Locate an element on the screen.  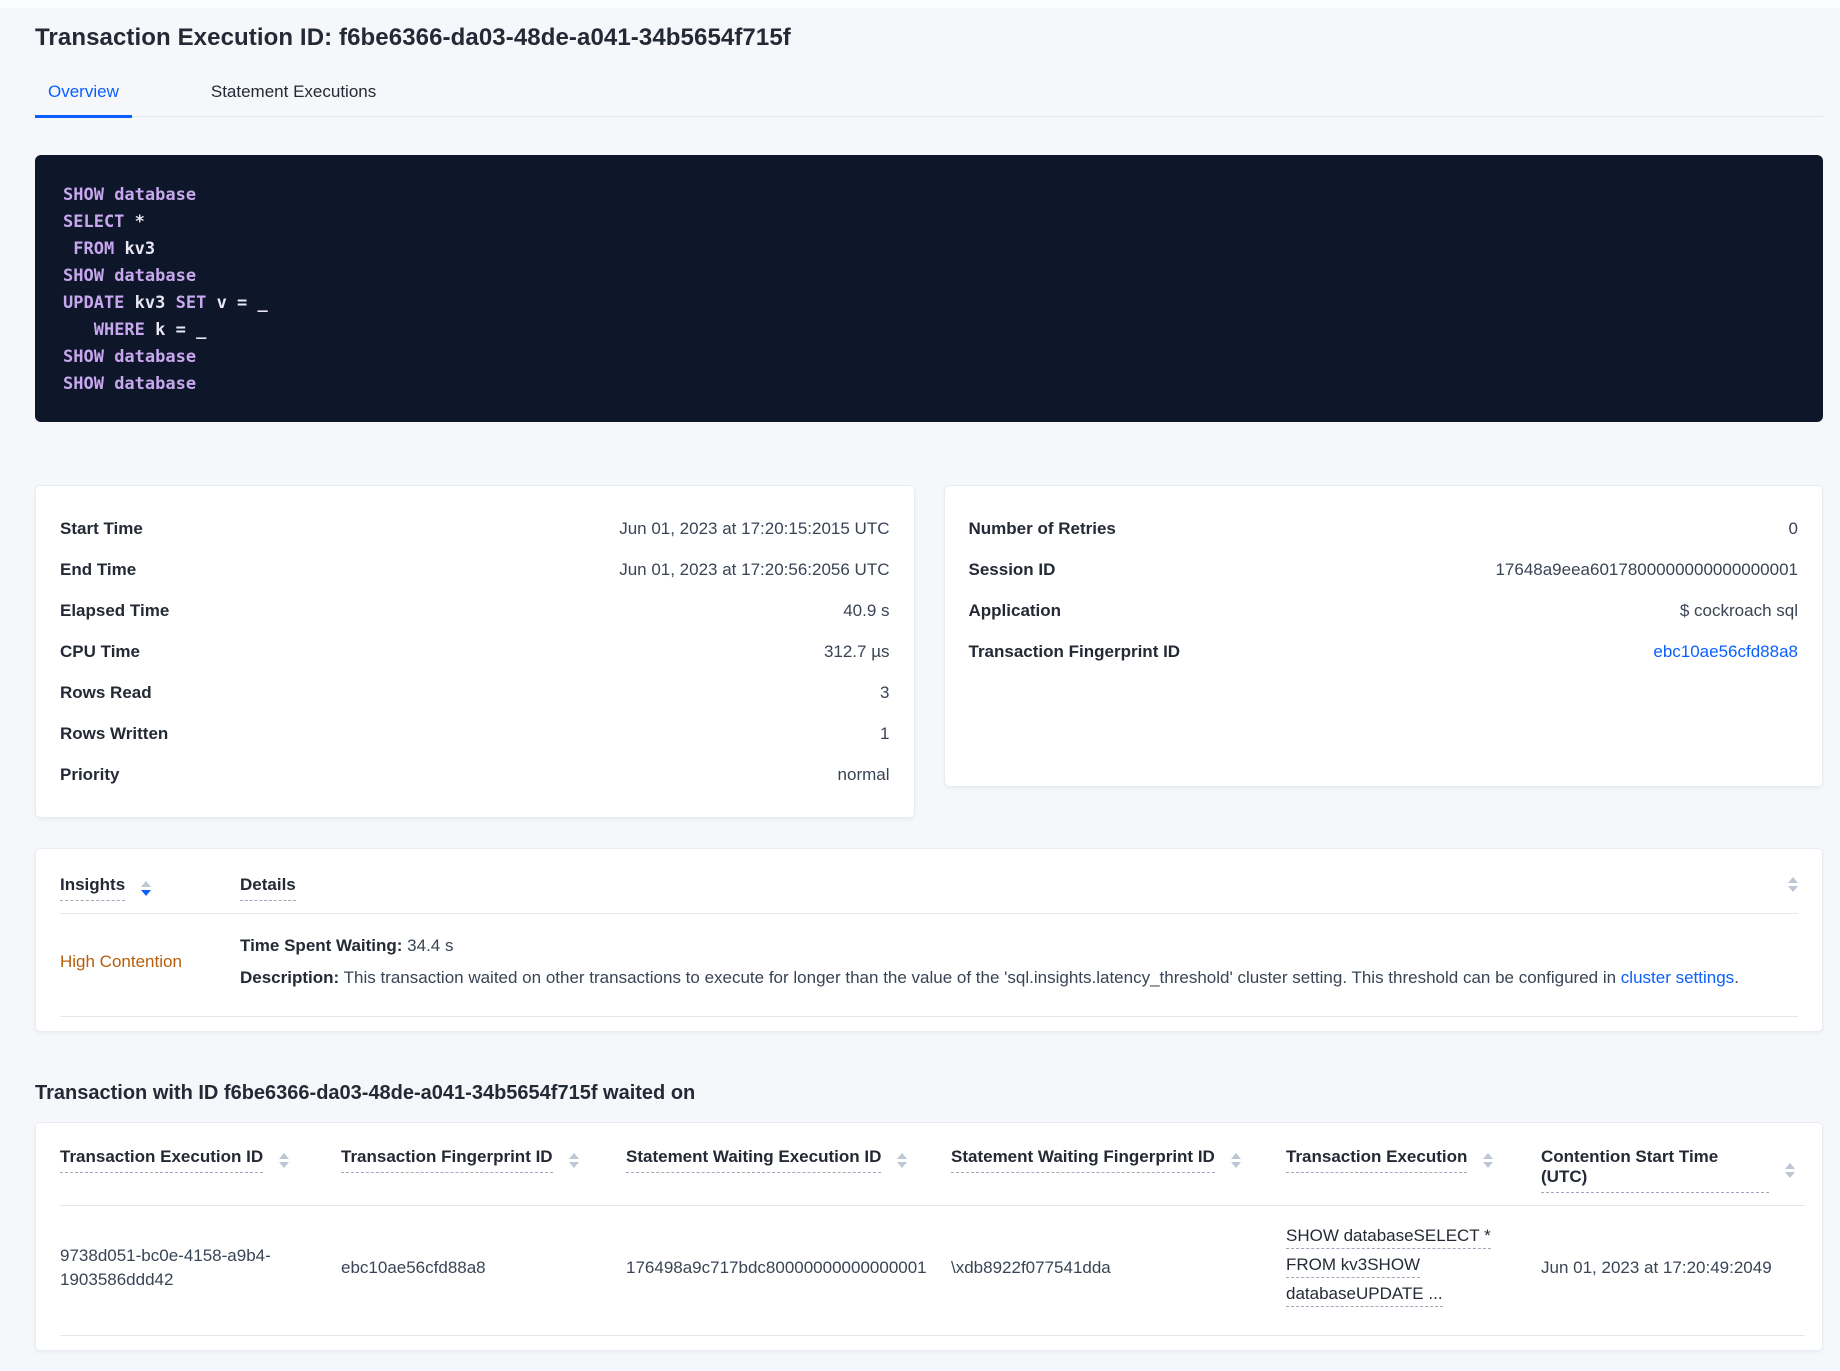
summary-row-priority: Priority normal is located at coordinates (475, 774).